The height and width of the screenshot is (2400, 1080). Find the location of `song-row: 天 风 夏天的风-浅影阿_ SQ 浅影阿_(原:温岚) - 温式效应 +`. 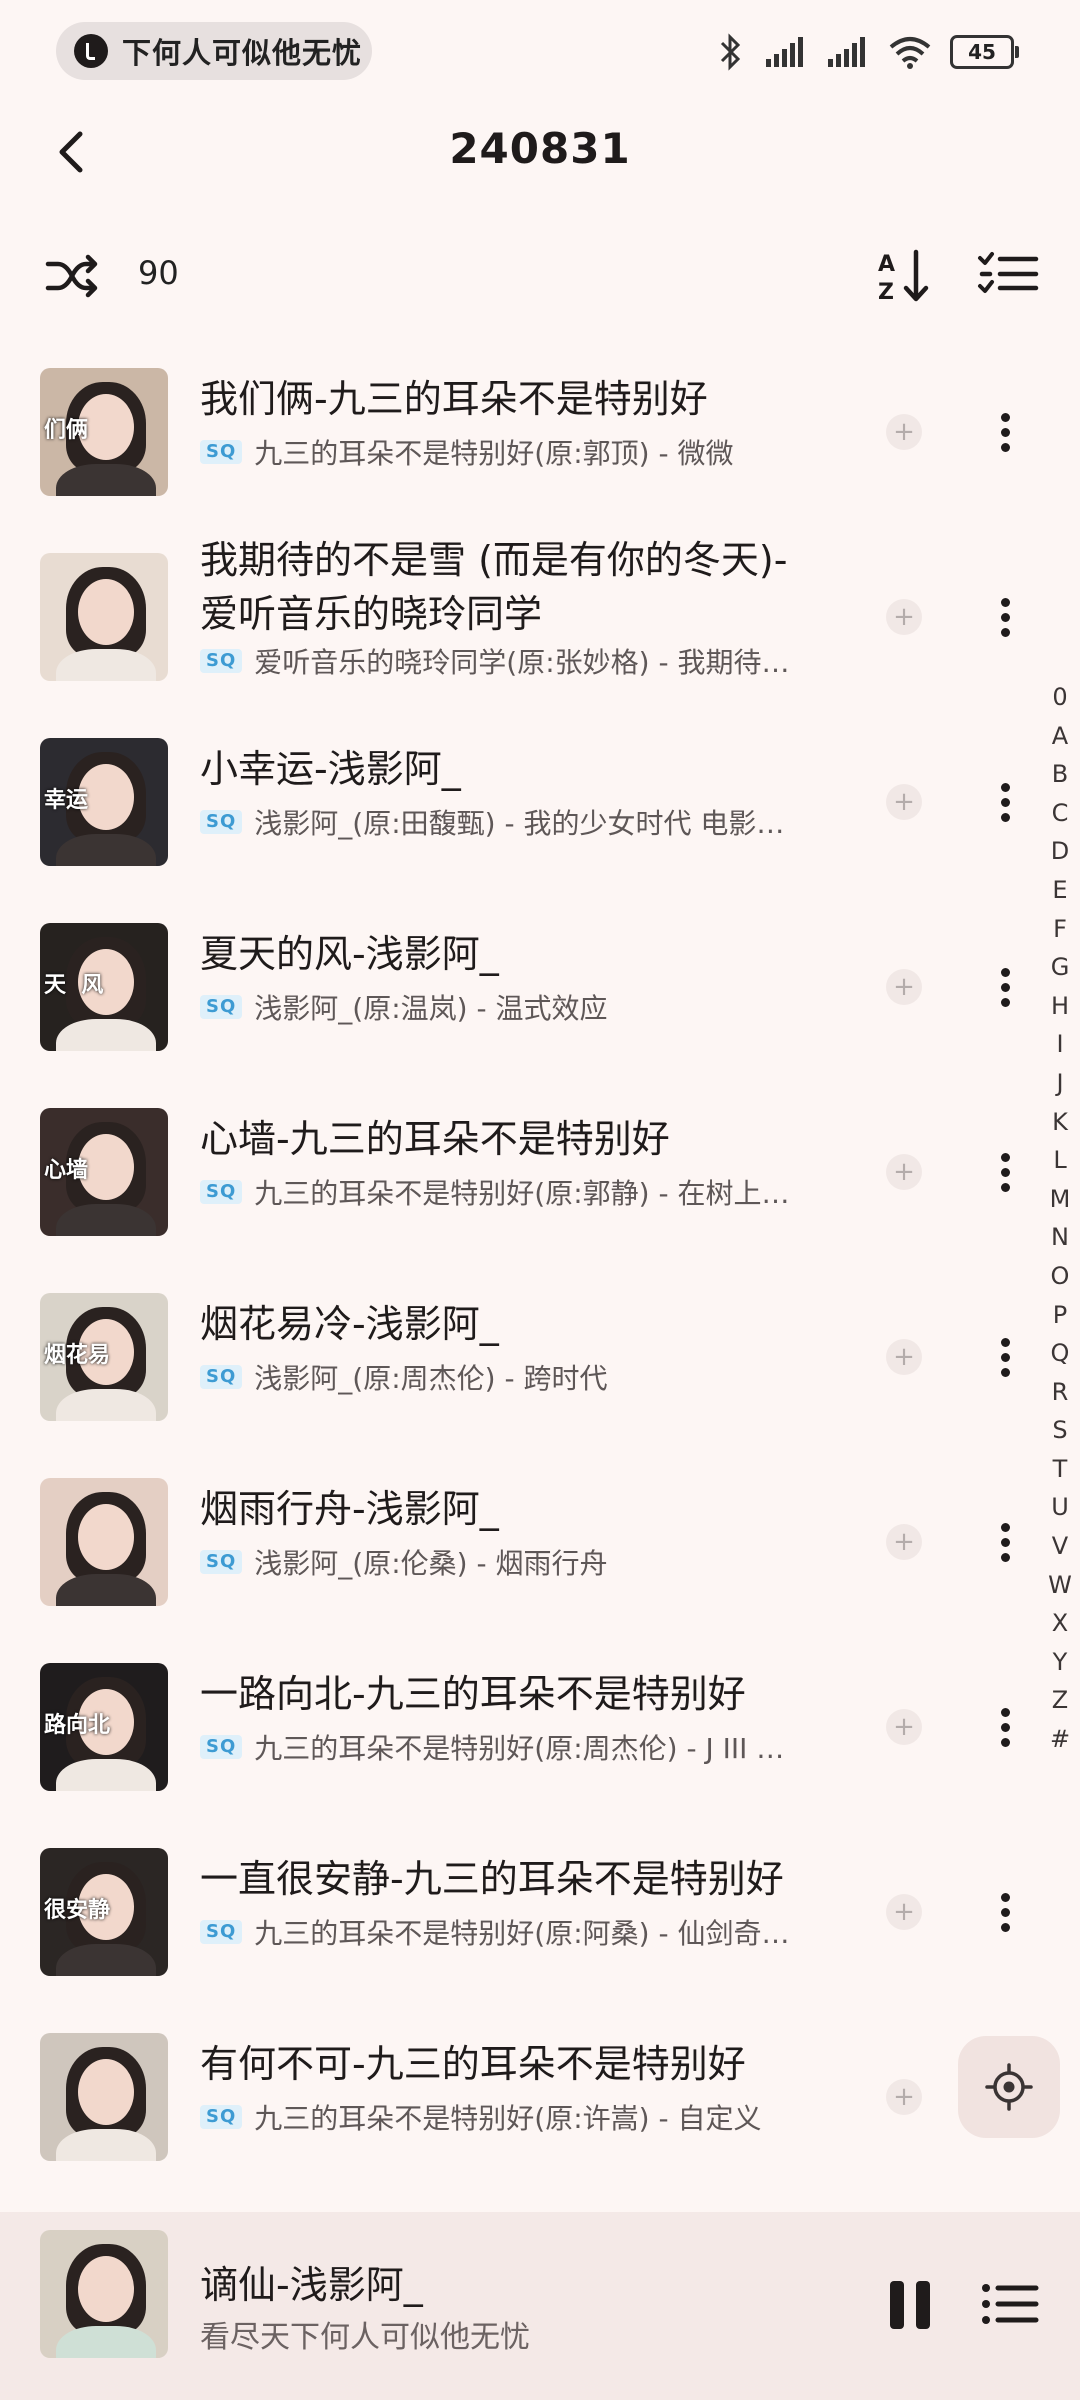

song-row: 天 风 夏天的风-浅影阿_ SQ 浅影阿_(原:温岚) - 温式效应 + is located at coordinates (520, 987).